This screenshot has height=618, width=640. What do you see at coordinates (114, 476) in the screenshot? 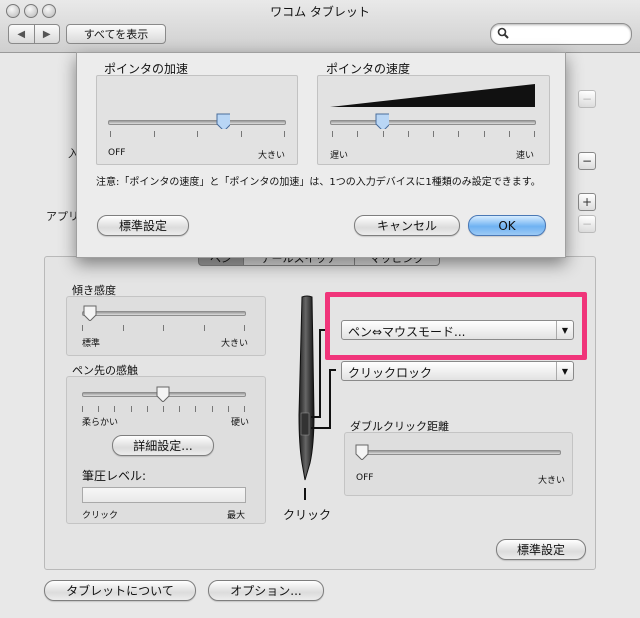
I see `pressure-label: 筆圧レベル:` at bounding box center [114, 476].